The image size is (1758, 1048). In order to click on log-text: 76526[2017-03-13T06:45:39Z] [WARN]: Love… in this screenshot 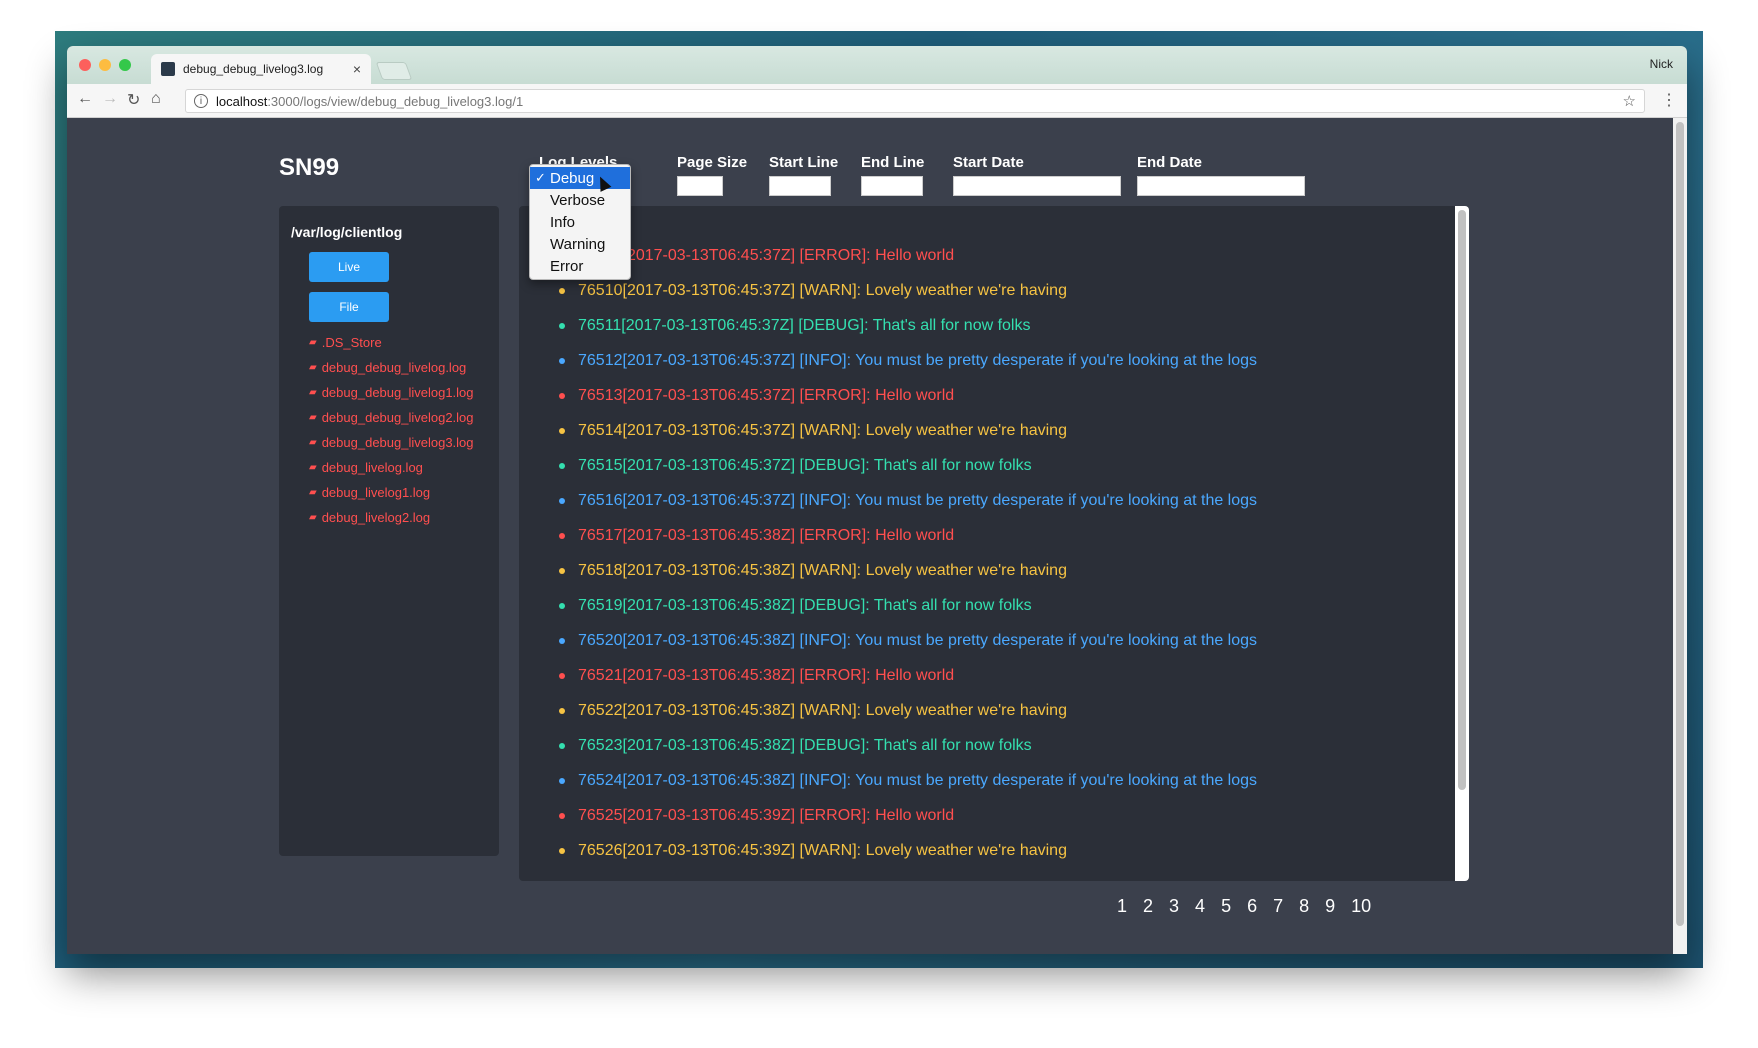, I will do `click(822, 850)`.